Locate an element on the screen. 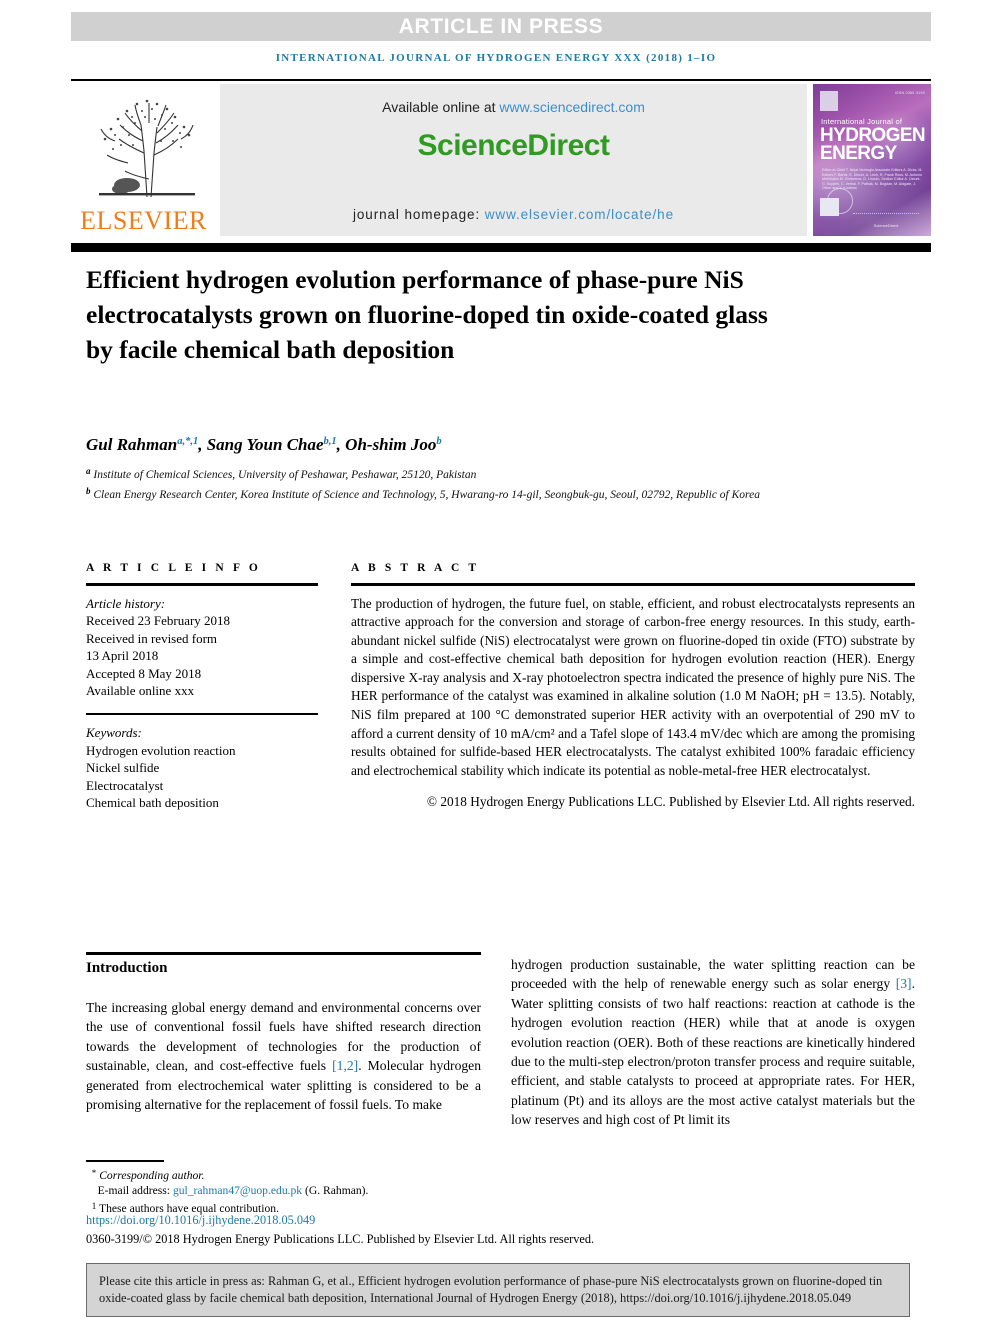 The image size is (992, 1323). history-item-1: Received in revised form is located at coordinates (152, 638).